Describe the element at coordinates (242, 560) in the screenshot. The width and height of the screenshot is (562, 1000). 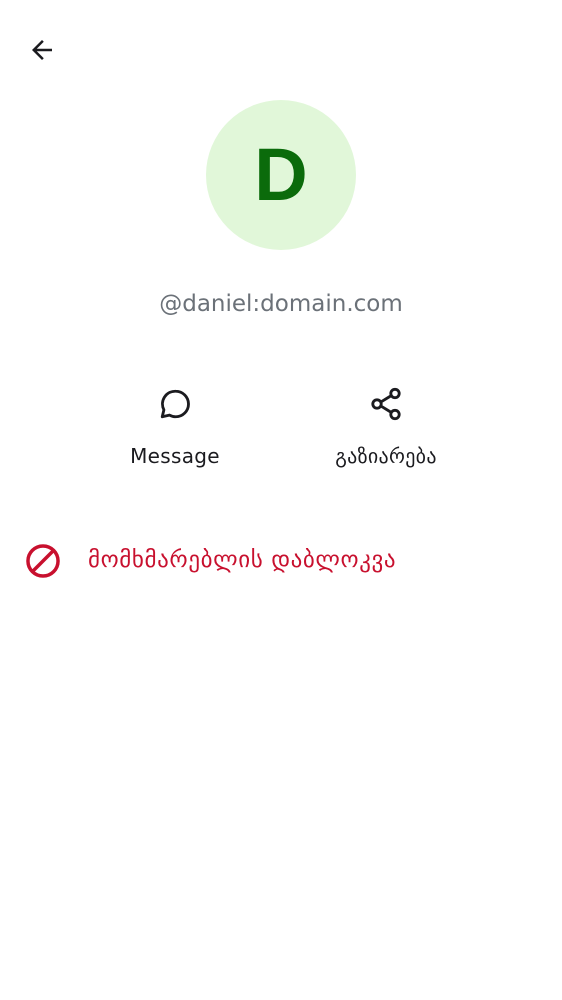
I see `block-user-label: მომხმარებლის დაბლოკვა` at that location.